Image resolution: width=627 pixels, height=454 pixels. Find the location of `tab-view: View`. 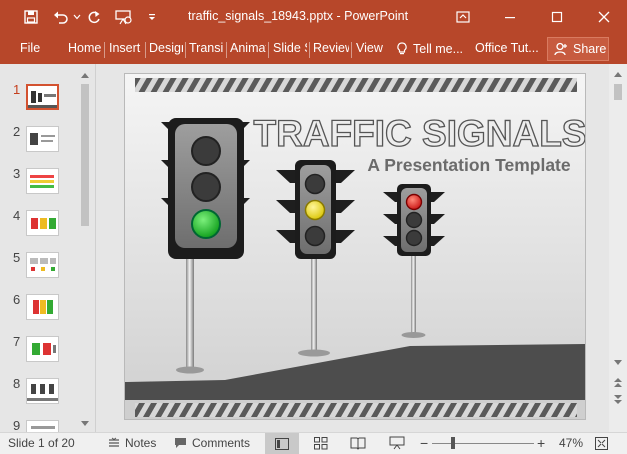

tab-view: View is located at coordinates (371, 49).